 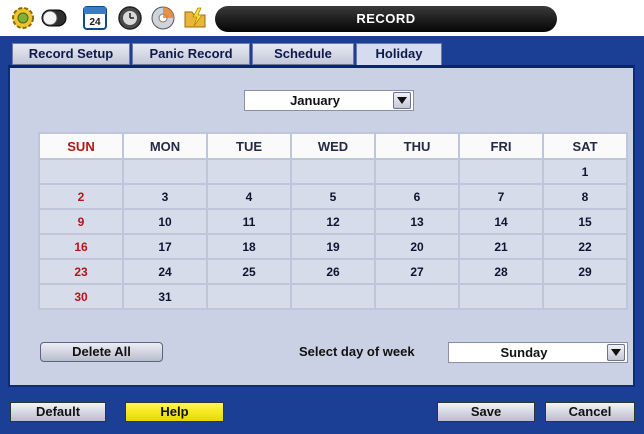 I want to click on calendar-week-4: 16 17 18 19 20 21 22, so click(x=333, y=246).